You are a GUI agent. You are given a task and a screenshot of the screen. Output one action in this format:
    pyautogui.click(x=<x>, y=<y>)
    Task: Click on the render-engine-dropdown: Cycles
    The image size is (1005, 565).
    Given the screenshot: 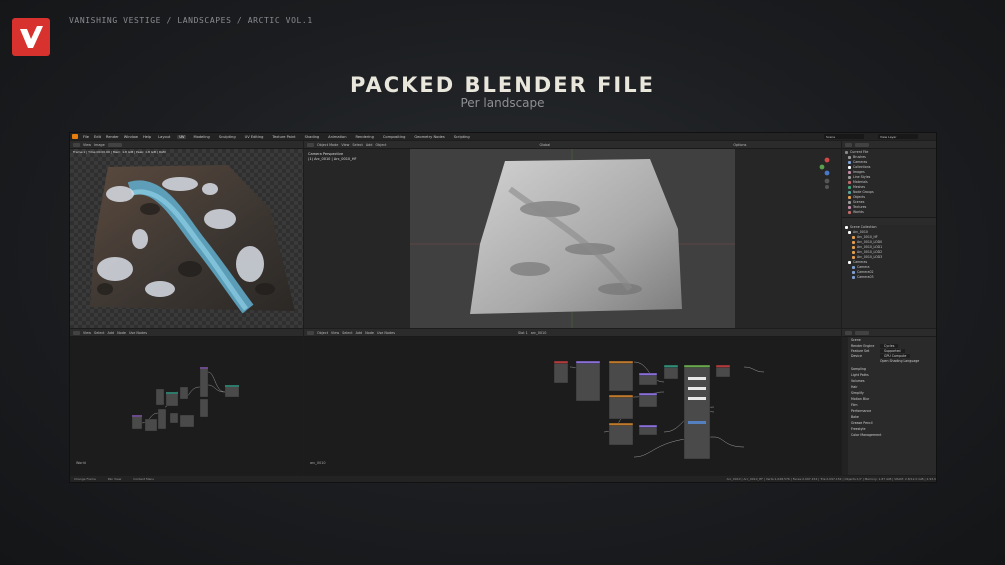 What is the action you would take?
    pyautogui.click(x=889, y=346)
    